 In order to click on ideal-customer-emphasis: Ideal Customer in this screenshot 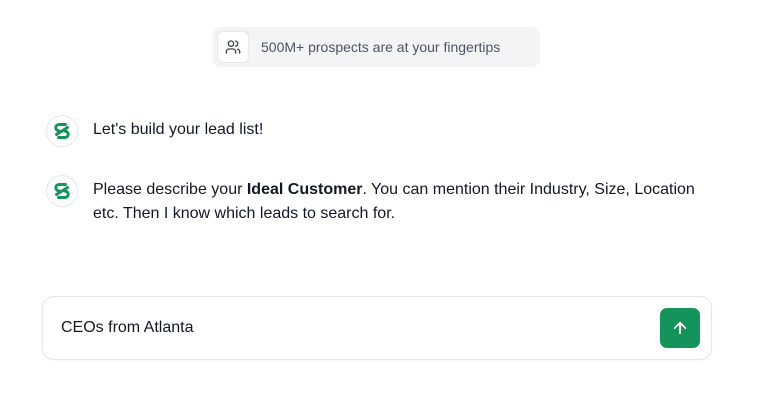, I will do `click(304, 189)`.